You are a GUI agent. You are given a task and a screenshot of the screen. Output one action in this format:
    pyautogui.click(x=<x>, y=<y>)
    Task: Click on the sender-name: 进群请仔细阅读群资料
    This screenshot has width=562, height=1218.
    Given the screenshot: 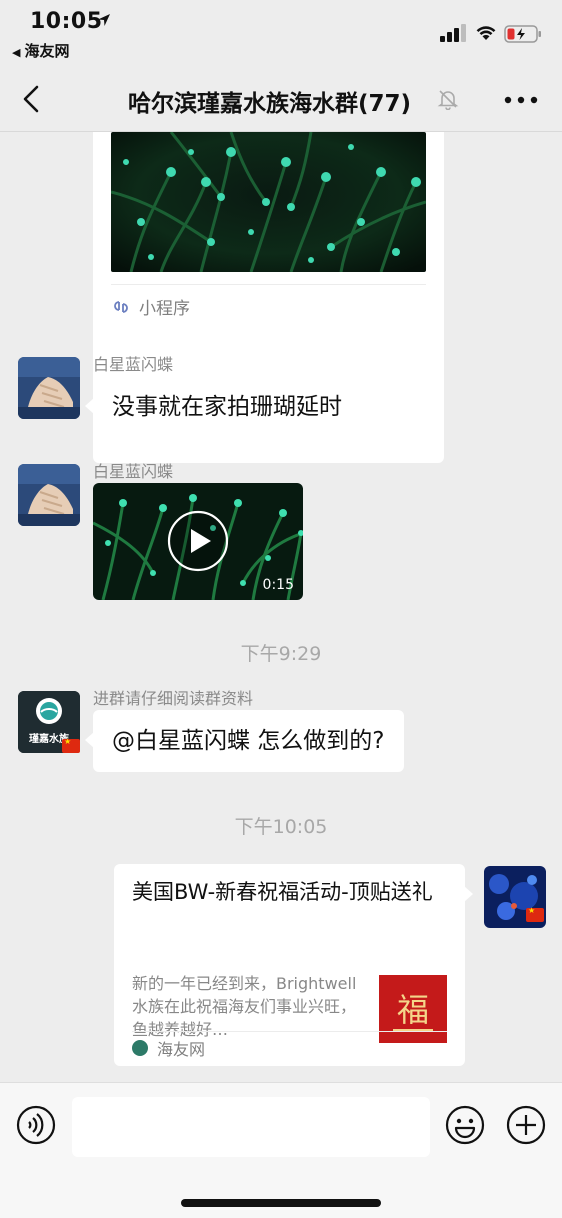 What is the action you would take?
    pyautogui.click(x=173, y=698)
    